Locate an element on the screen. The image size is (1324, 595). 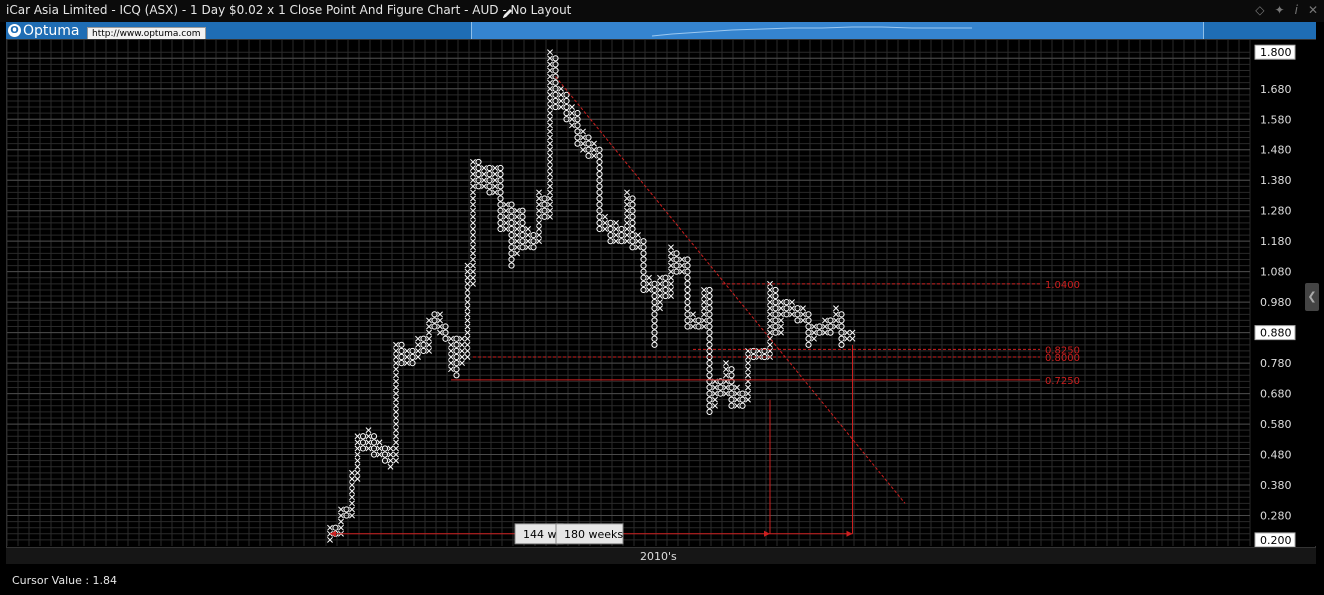
y-tick-4: 1.380 is located at coordinates (1276, 180).